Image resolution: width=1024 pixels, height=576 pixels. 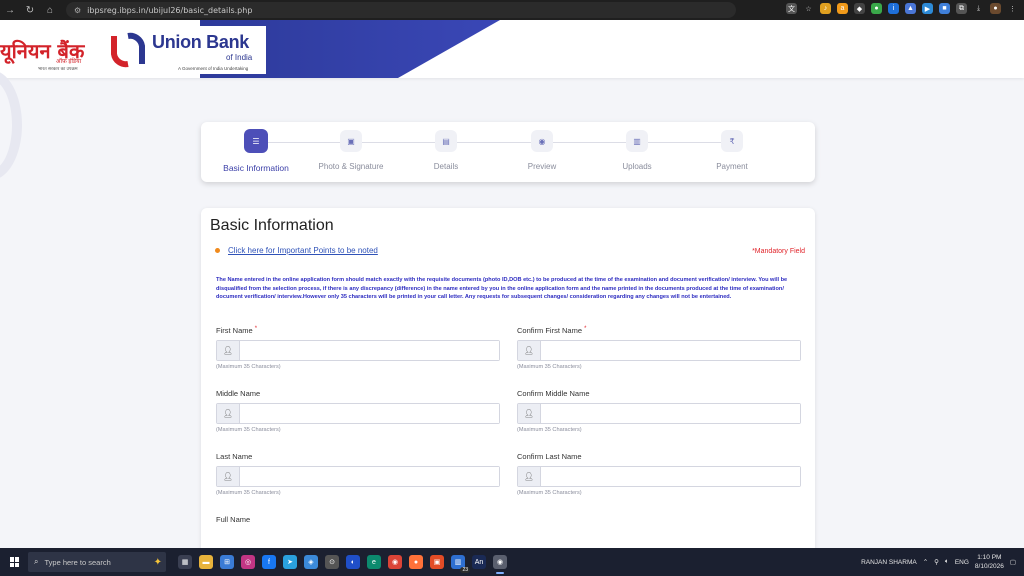 I want to click on logo-english-subtitle: of India, so click(x=239, y=57).